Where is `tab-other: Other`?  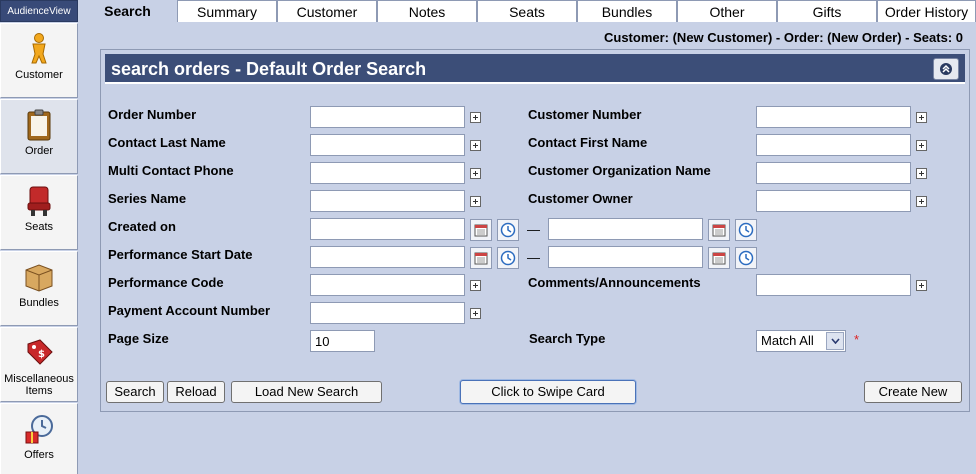 tab-other: Other is located at coordinates (727, 11).